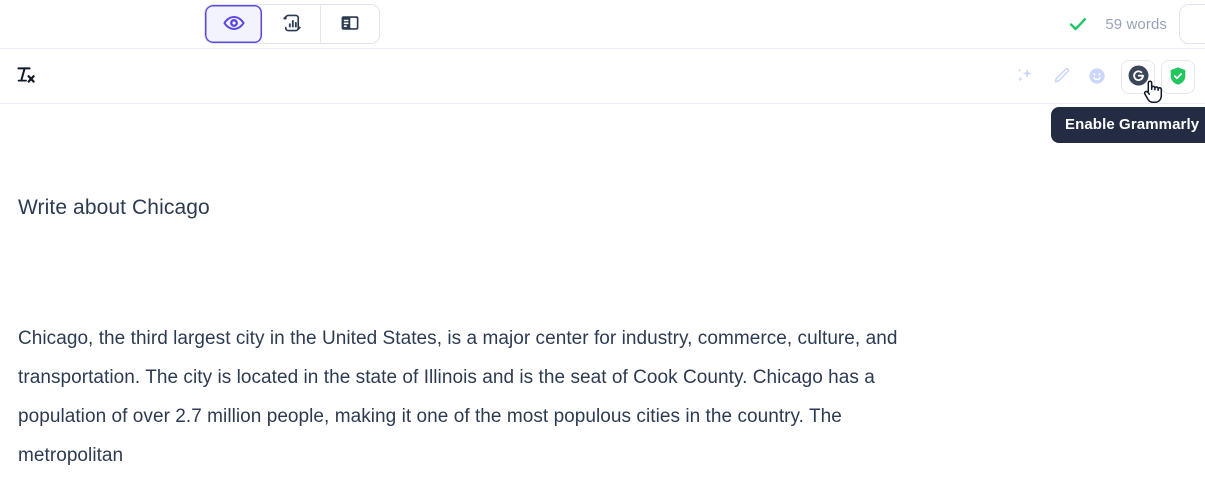 The image size is (1205, 501). What do you see at coordinates (602, 24) in the screenshot?
I see `top-bar: 59 words` at bounding box center [602, 24].